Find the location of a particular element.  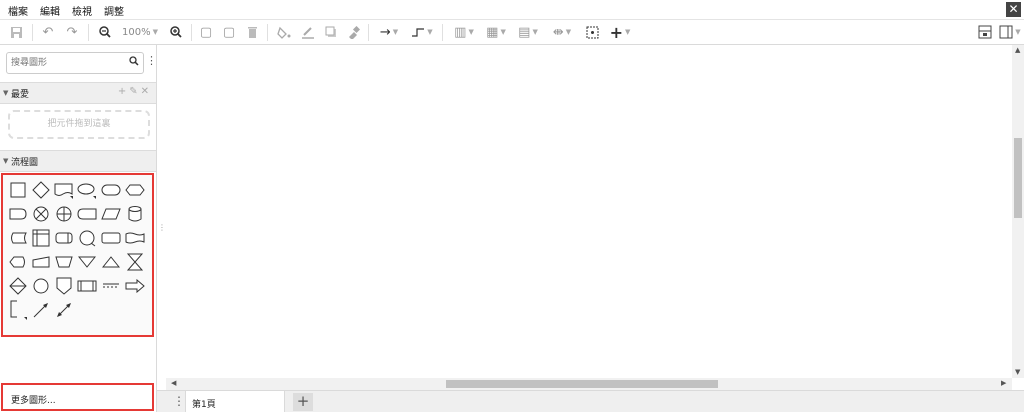

fill-color-icon is located at coordinates (284, 32).